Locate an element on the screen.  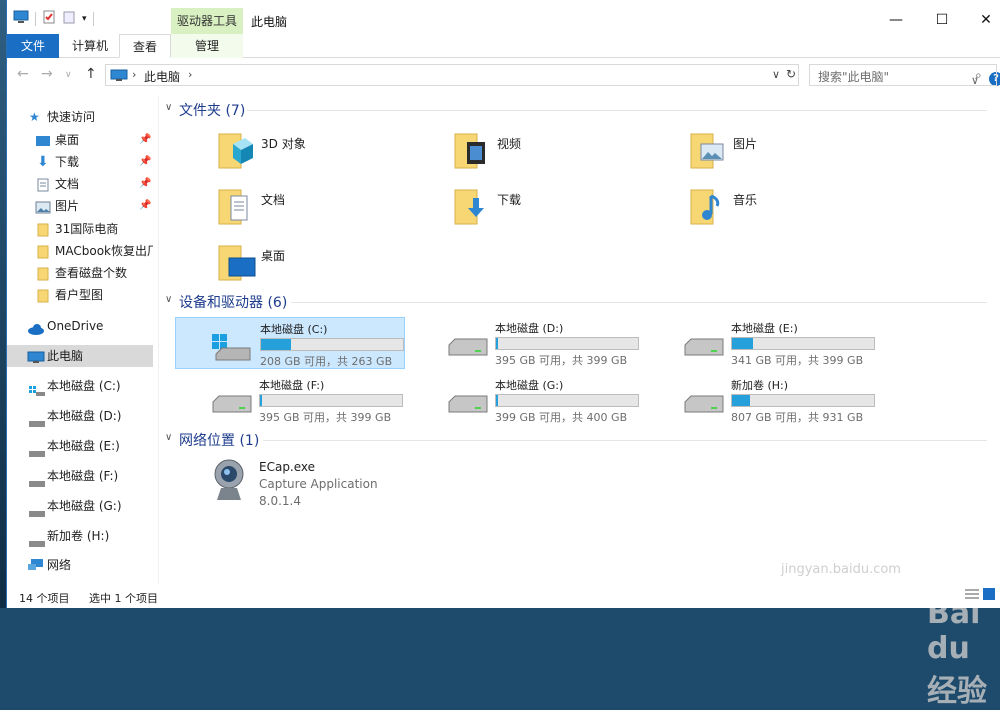
address-dropdown-icon: ∨ is located at coordinates (776, 74).